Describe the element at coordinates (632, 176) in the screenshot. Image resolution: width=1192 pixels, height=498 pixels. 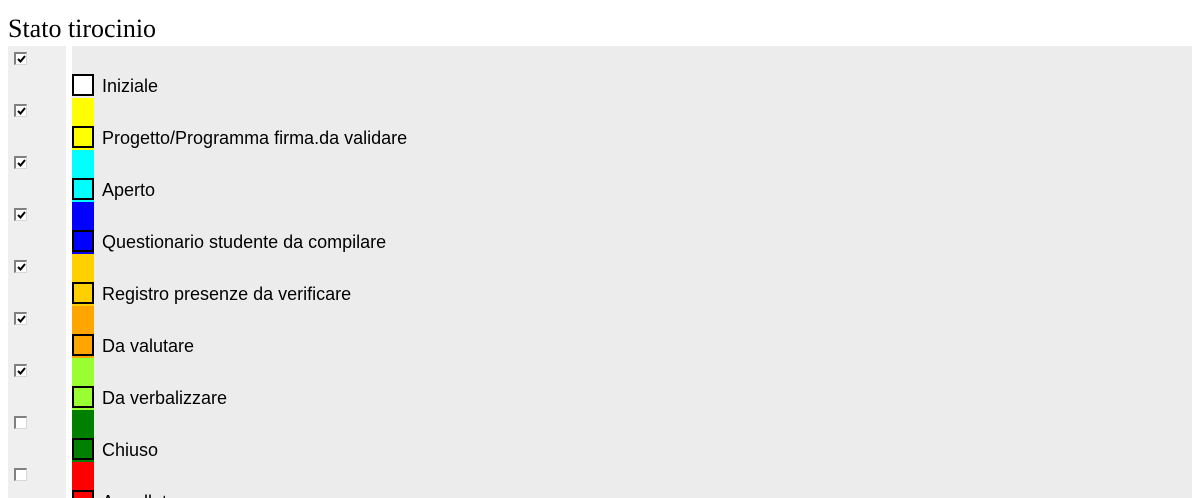
I see `state-row: Aperto` at that location.